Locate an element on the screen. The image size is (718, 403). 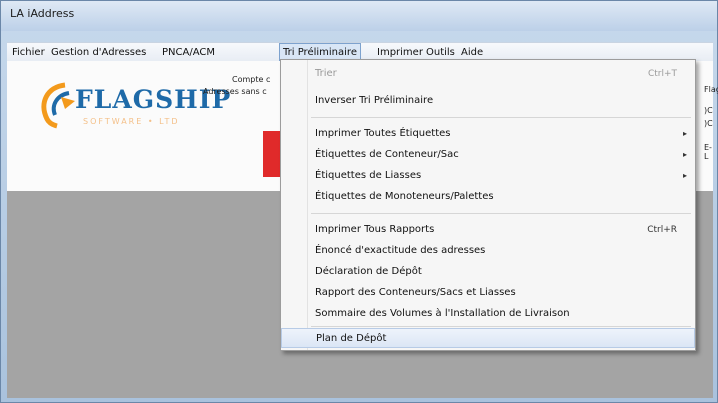
menu-item-imprimer-rapports: Imprimer Tous Rapports Ctrl+R is located at coordinates (488, 230).